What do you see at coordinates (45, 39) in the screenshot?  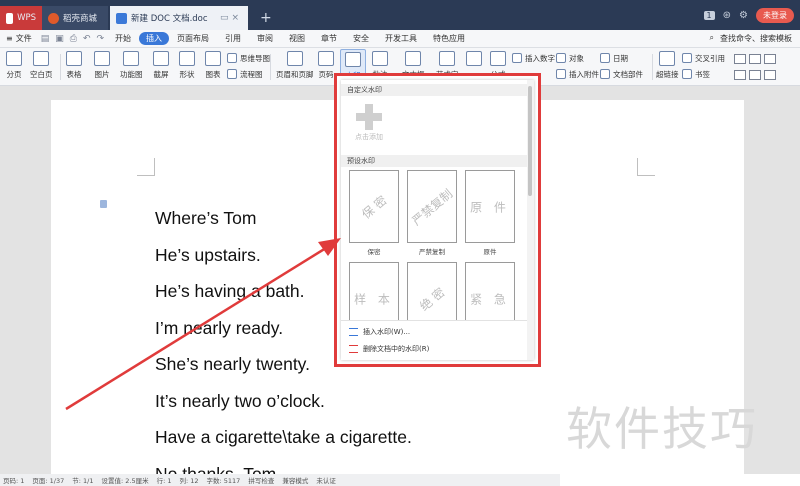 I see `open-icon: ▤` at bounding box center [45, 39].